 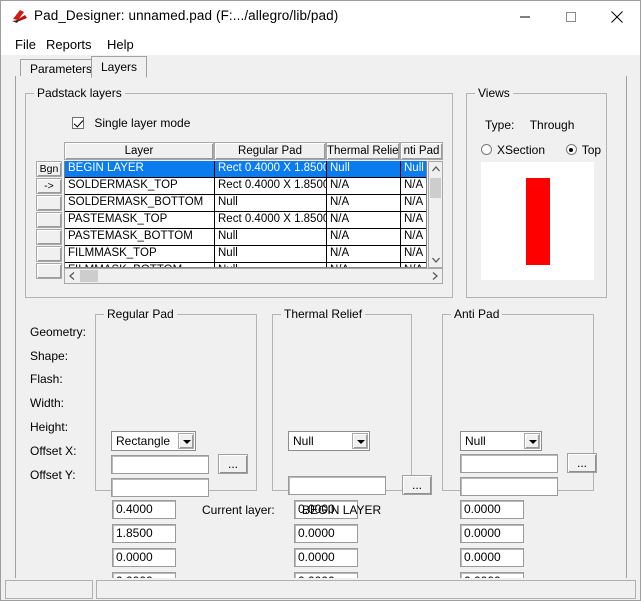 What do you see at coordinates (53, 451) in the screenshot?
I see `label-offset-x: Offset X:` at bounding box center [53, 451].